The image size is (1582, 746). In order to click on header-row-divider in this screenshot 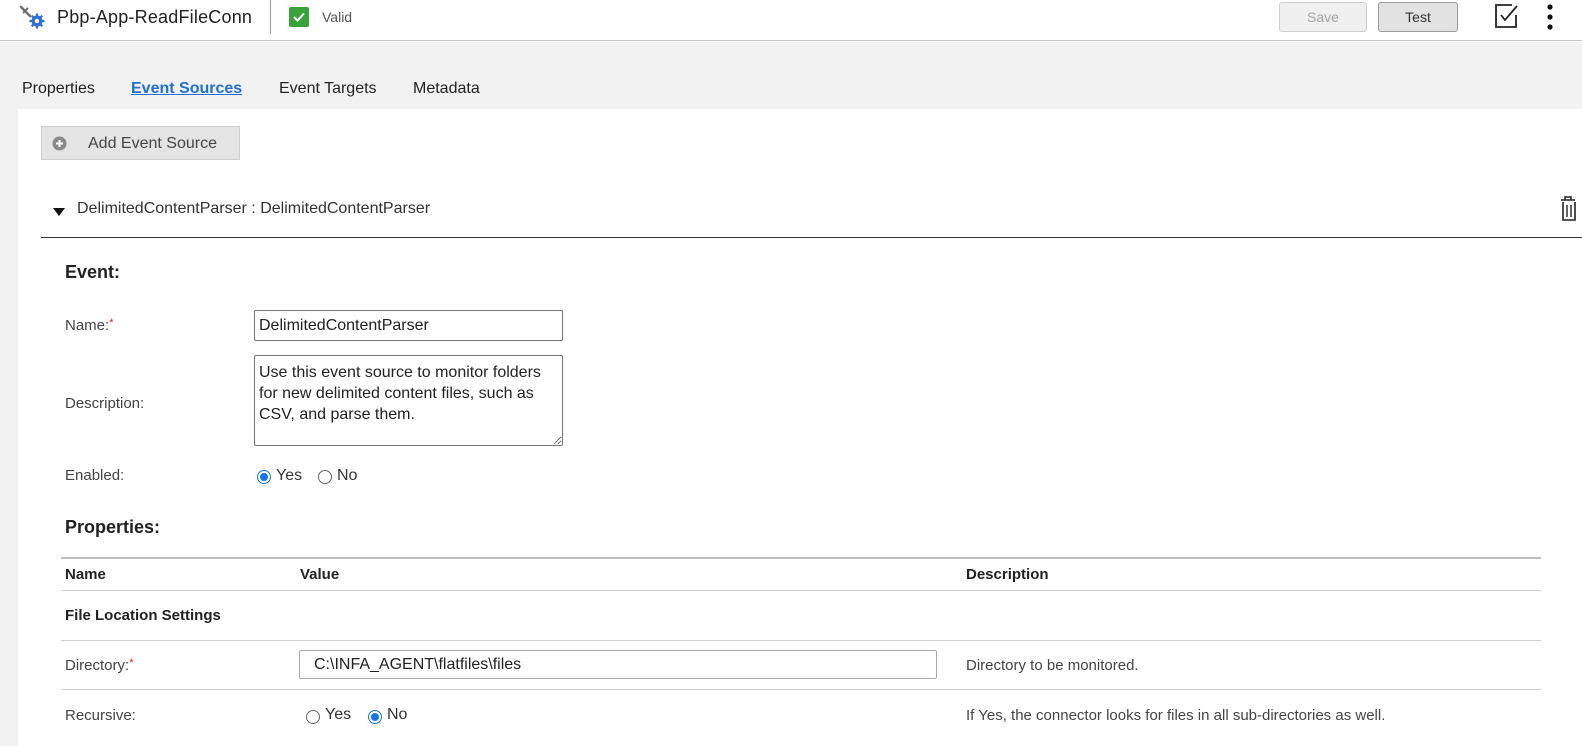, I will do `click(801, 590)`.